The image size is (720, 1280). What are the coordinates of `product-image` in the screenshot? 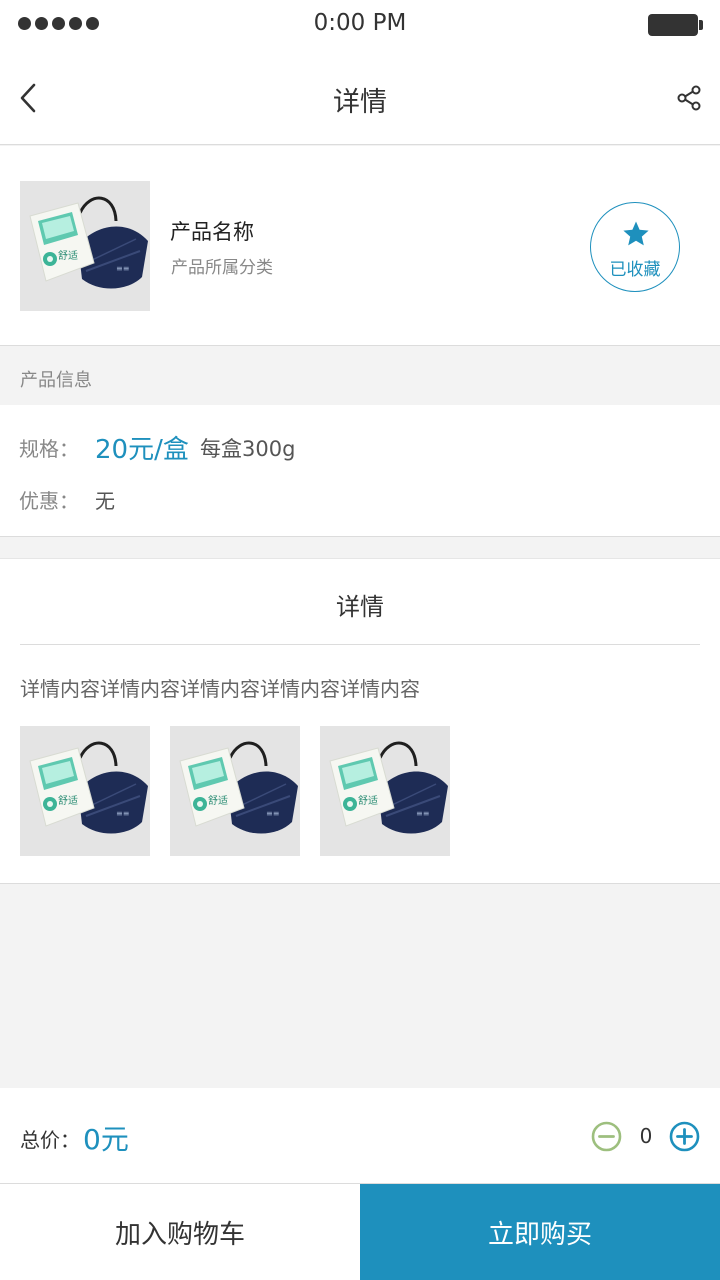 It's located at (85, 246).